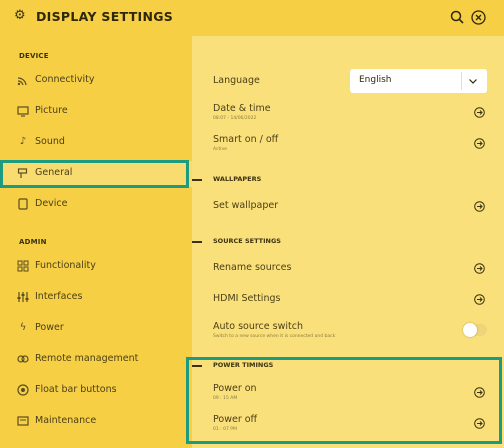  I want to click on source-settings-heading-text: SOURCE SETTINGS, so click(247, 241).